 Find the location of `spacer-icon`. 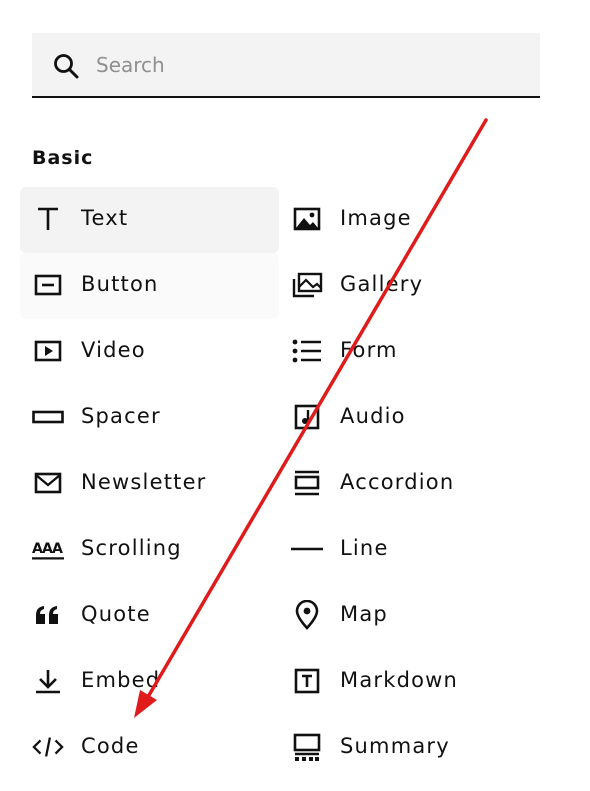

spacer-icon is located at coordinates (48, 417).